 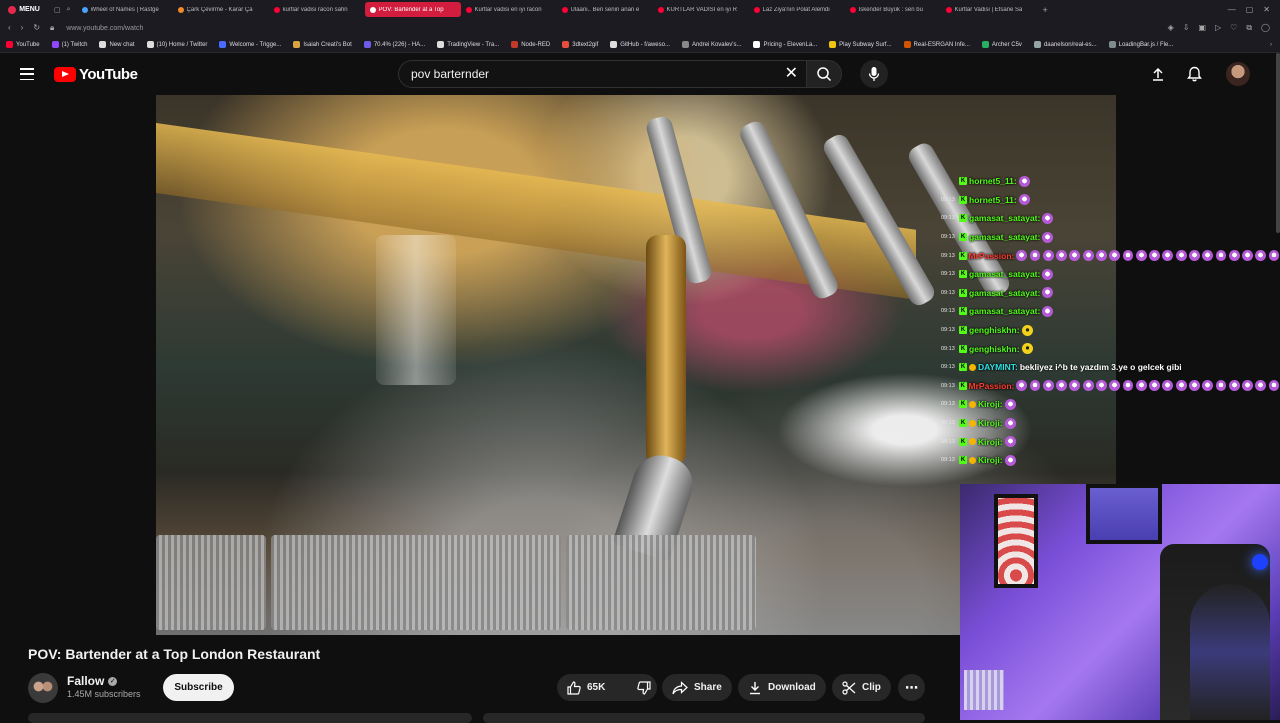 I want to click on channel-name: Fallow ✓, so click(x=92, y=681).